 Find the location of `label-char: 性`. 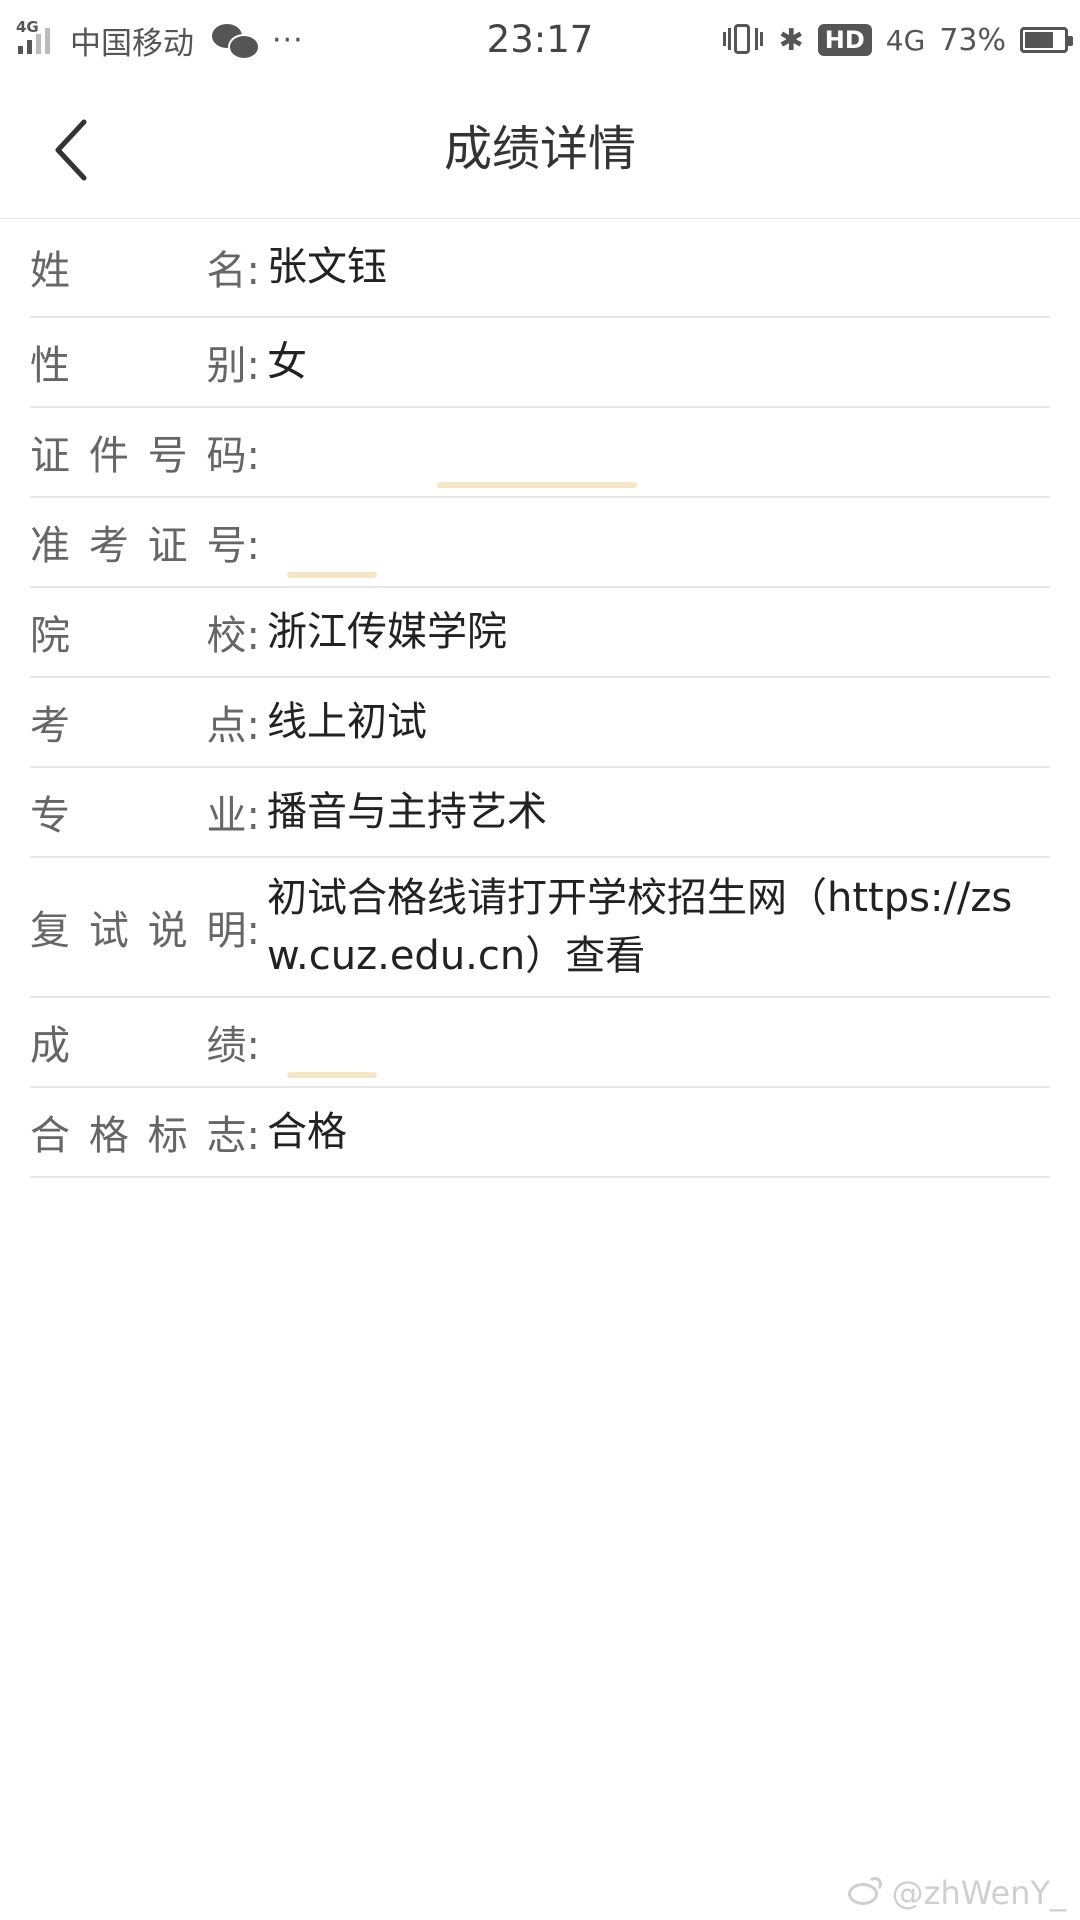

label-char: 性 is located at coordinates (50, 366).